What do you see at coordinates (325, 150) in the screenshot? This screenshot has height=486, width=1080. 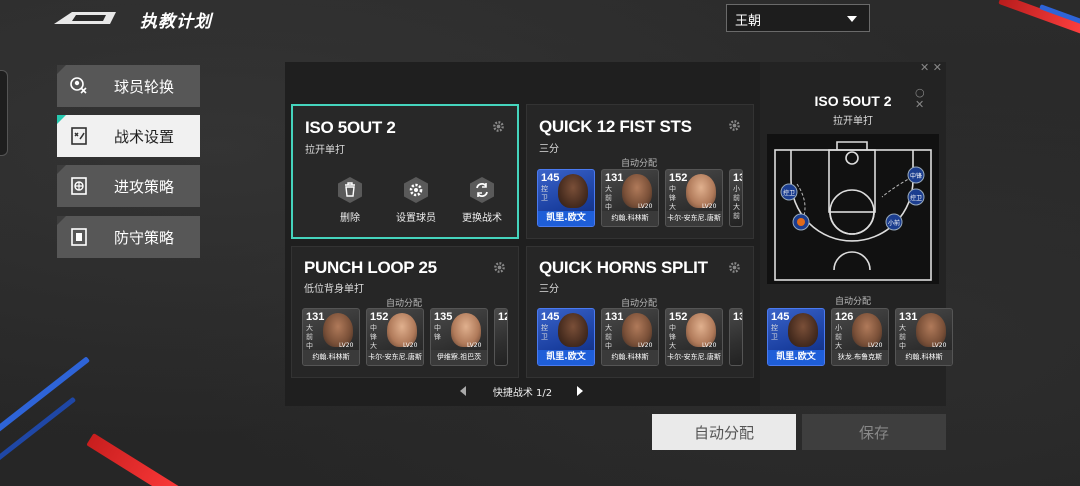 I see `play-type: 拉开单打` at bounding box center [325, 150].